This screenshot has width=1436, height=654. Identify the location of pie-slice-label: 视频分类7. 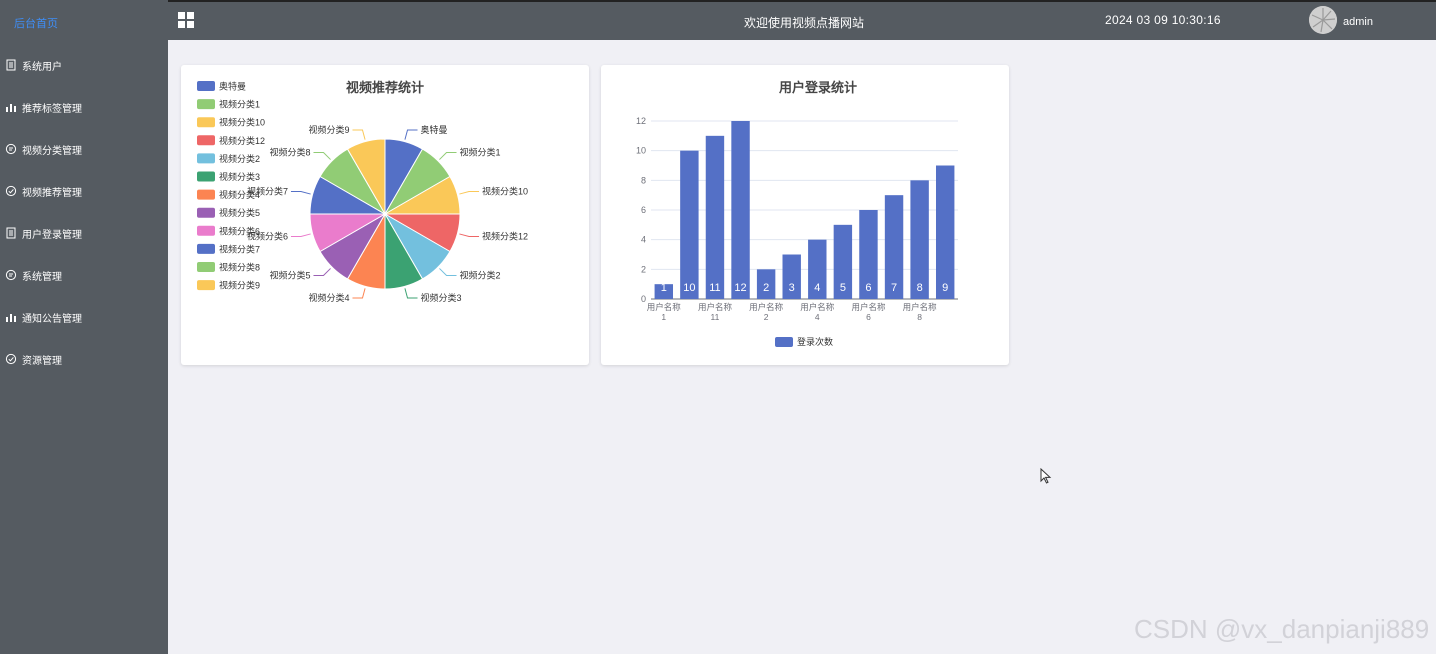
(267, 190).